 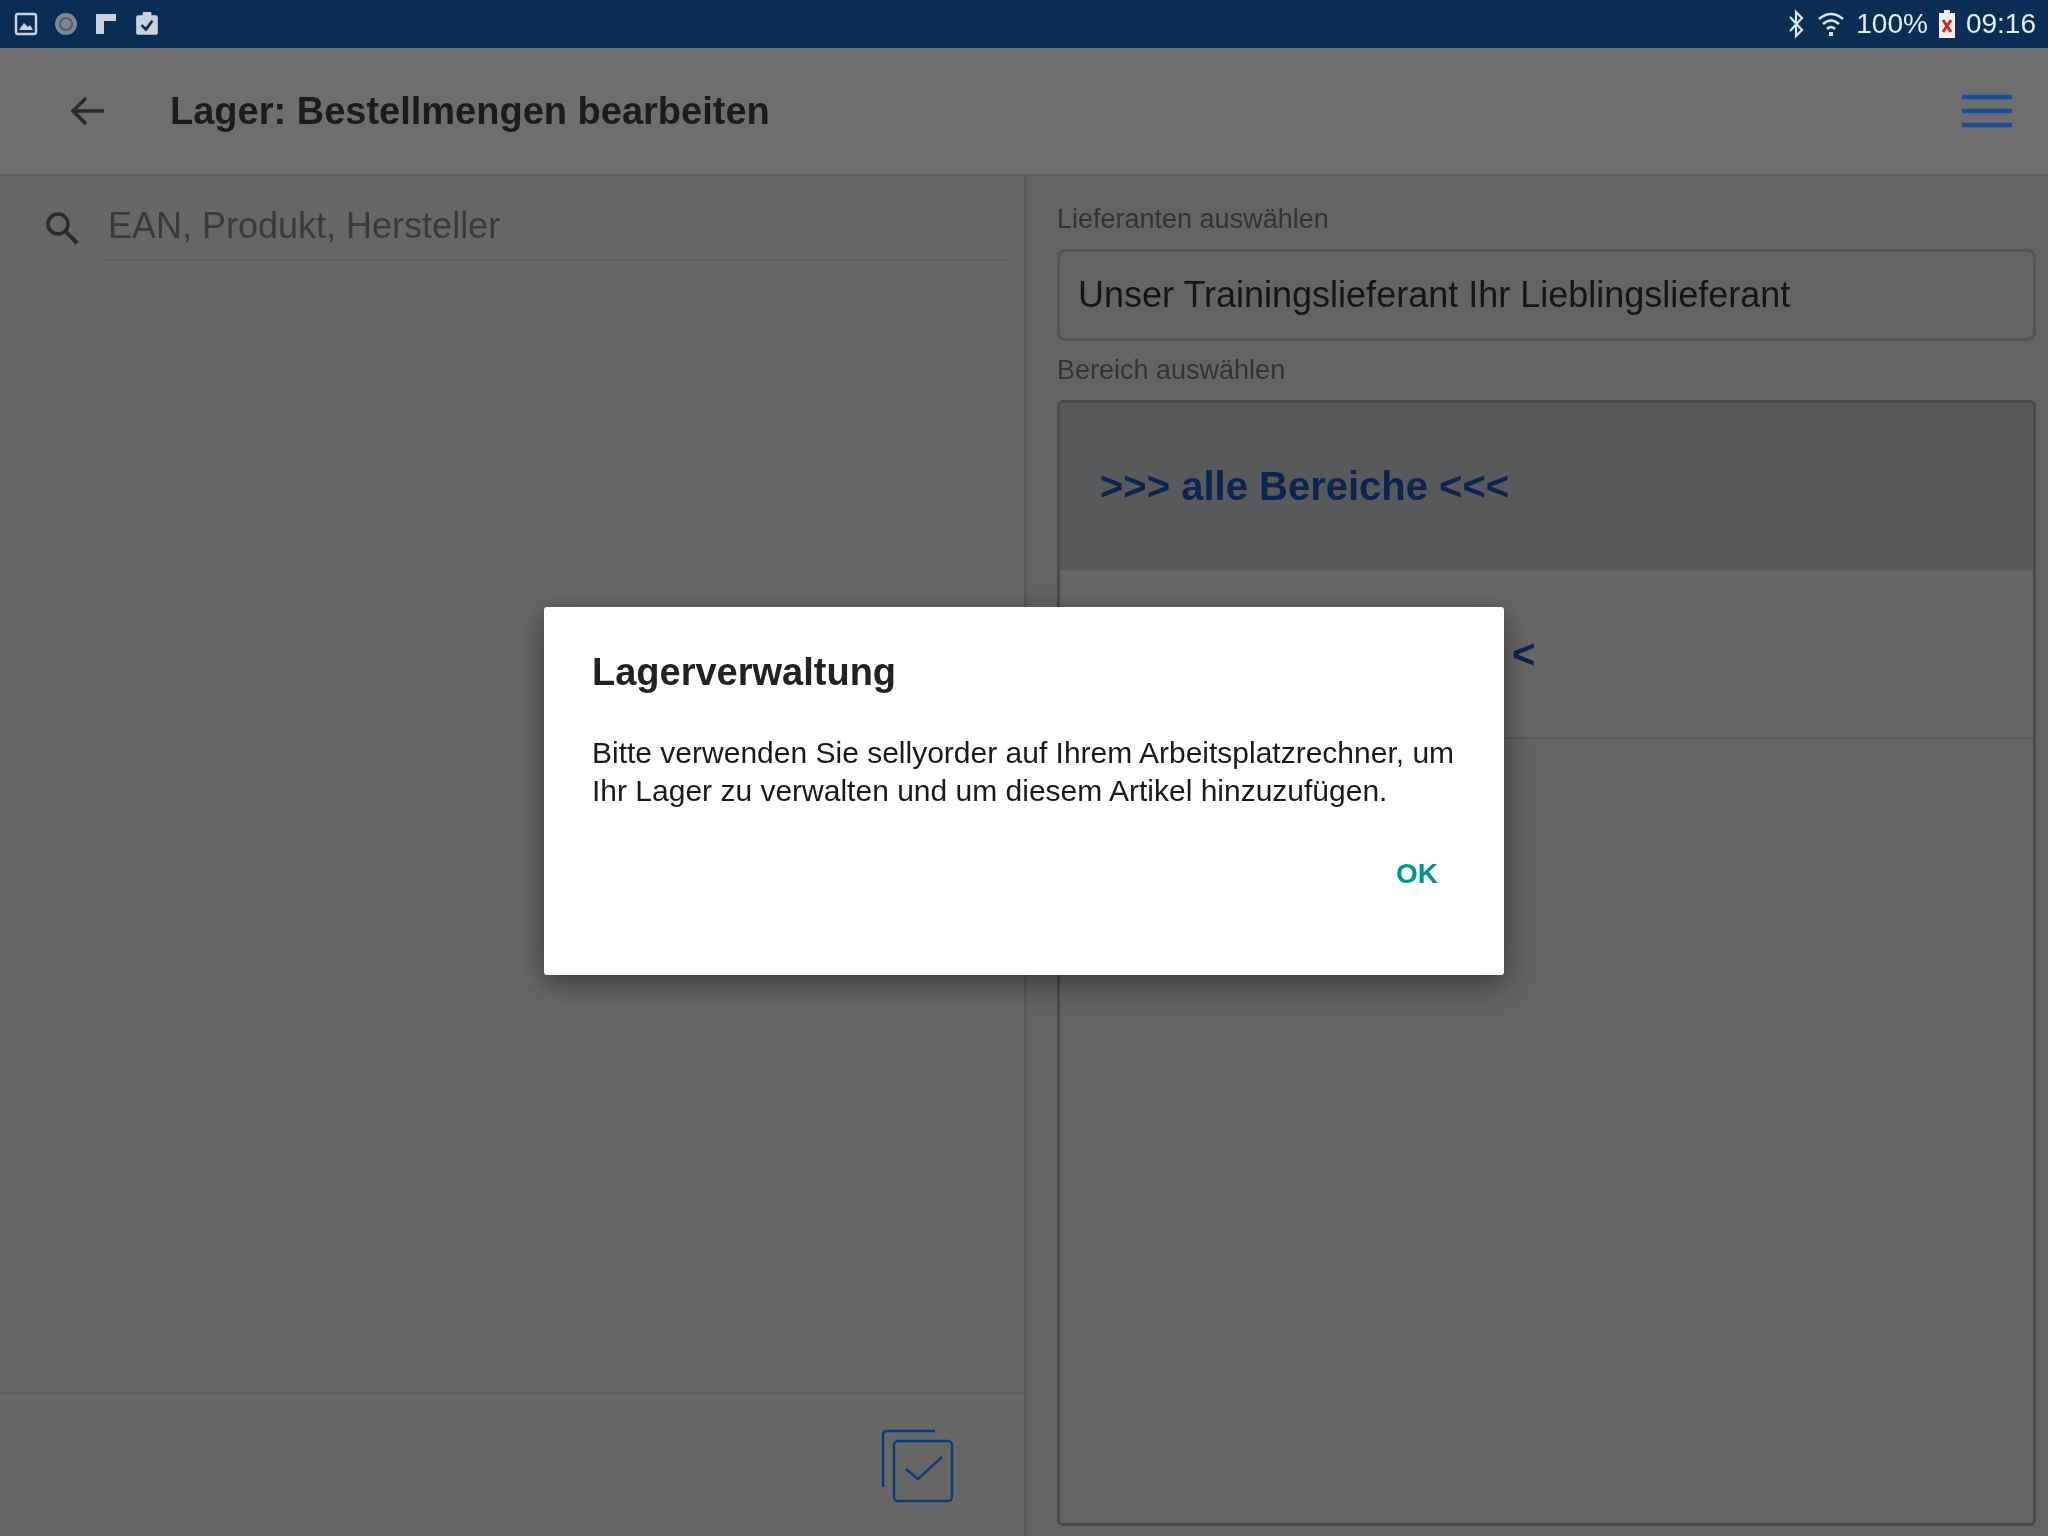 What do you see at coordinates (106, 24) in the screenshot?
I see `flag-icon` at bounding box center [106, 24].